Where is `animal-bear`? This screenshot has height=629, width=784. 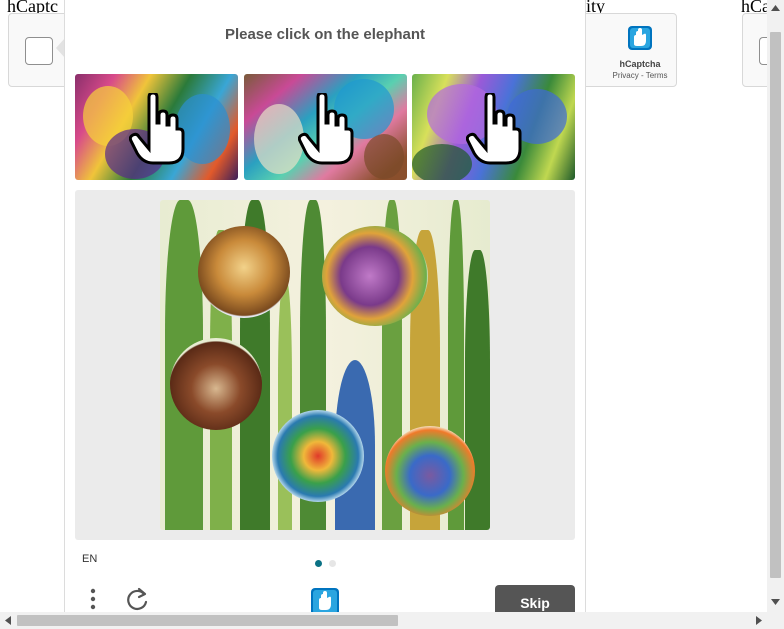
animal-bear is located at coordinates (216, 384).